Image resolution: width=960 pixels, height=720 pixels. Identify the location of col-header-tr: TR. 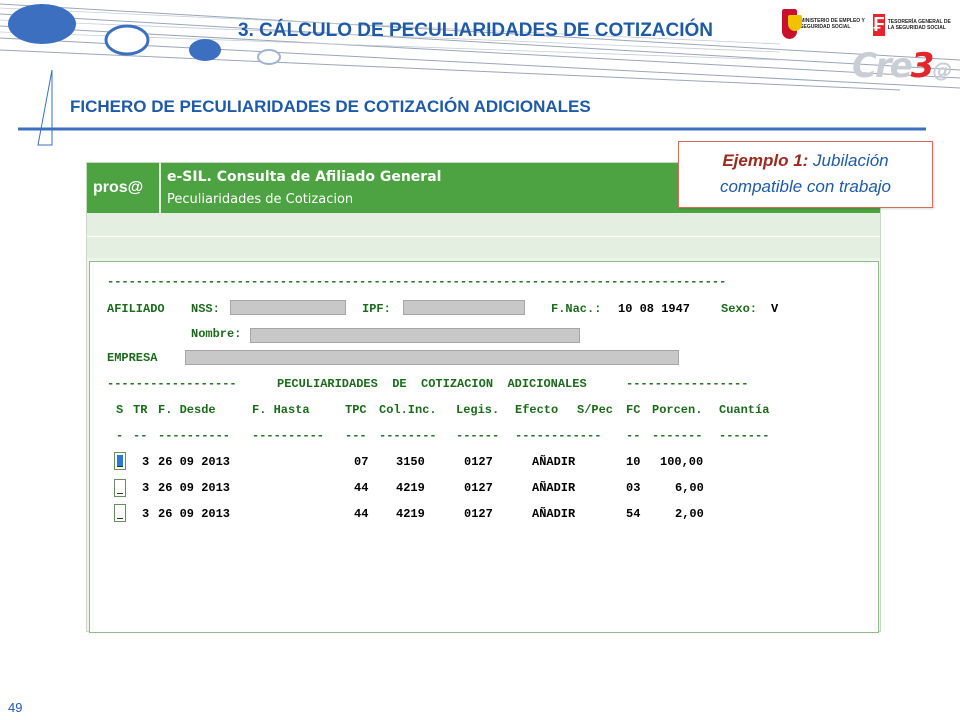
(140, 410).